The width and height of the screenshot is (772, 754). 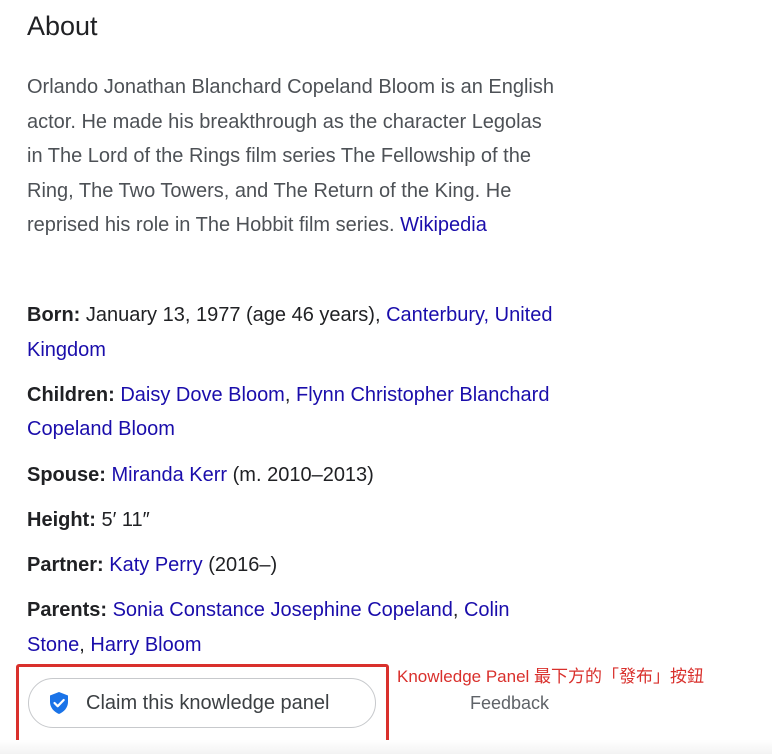 What do you see at coordinates (145, 645) in the screenshot?
I see `parent-link-3: Harry Bloom` at bounding box center [145, 645].